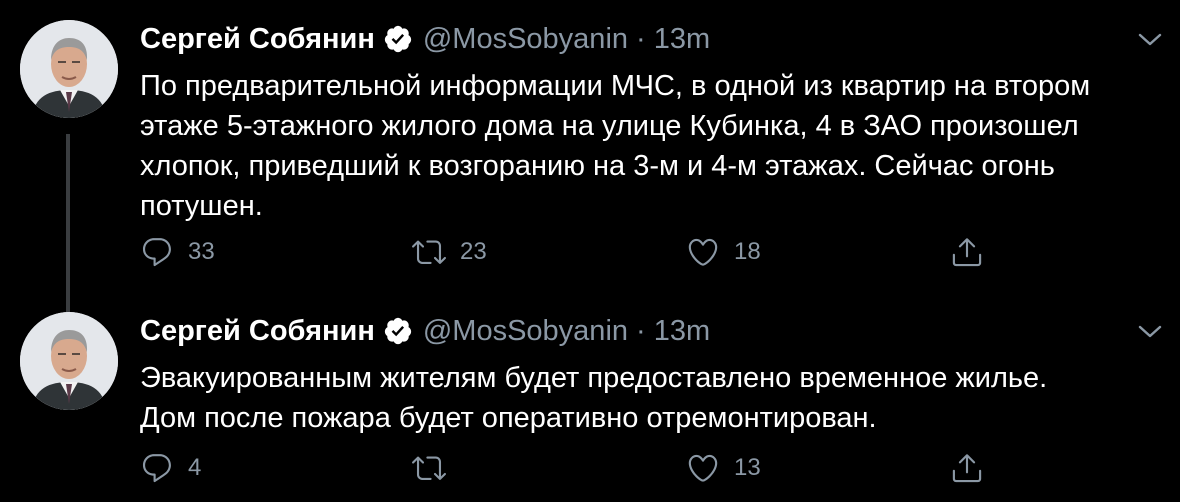 The height and width of the screenshot is (502, 1180). What do you see at coordinates (473, 251) in the screenshot?
I see `retweet-count: 23` at bounding box center [473, 251].